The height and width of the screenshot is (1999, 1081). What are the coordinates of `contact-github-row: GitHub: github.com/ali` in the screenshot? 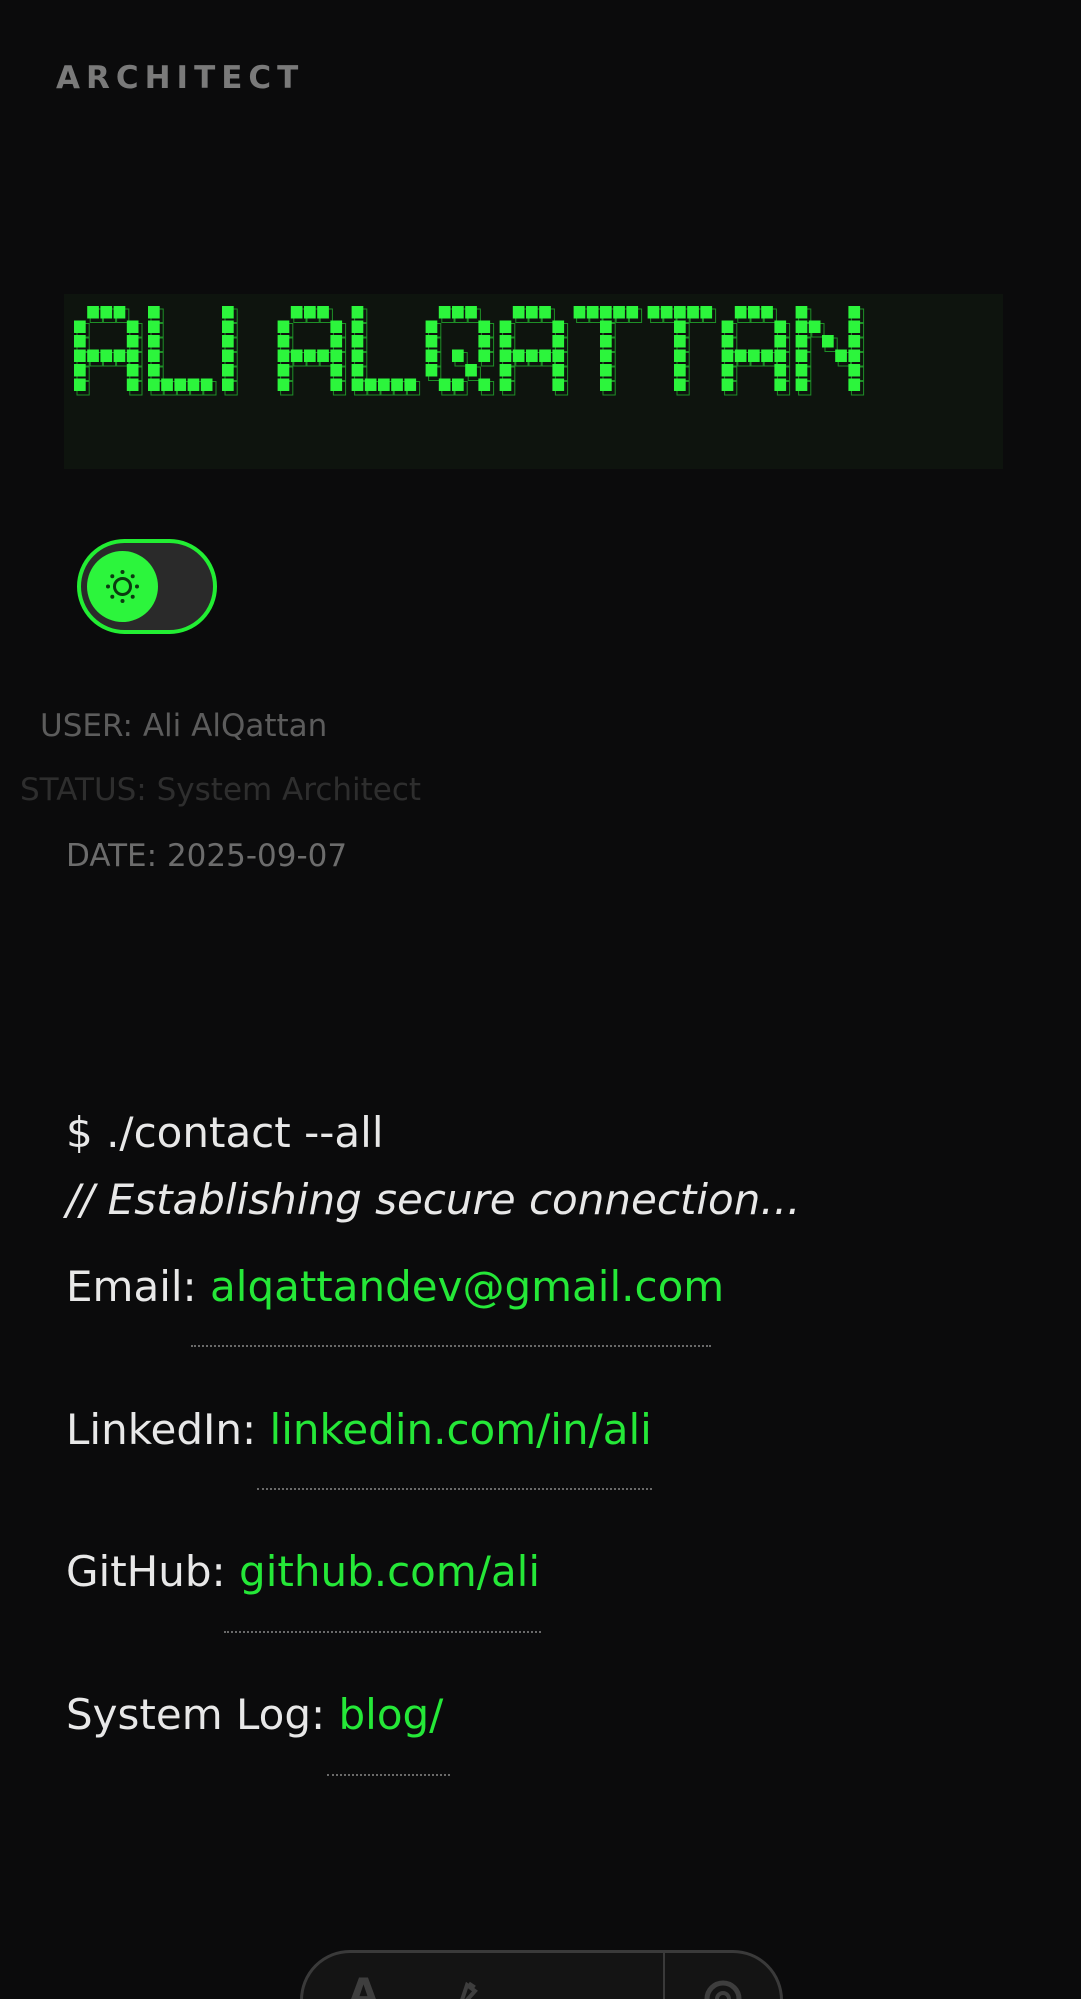 It's located at (303, 1571).